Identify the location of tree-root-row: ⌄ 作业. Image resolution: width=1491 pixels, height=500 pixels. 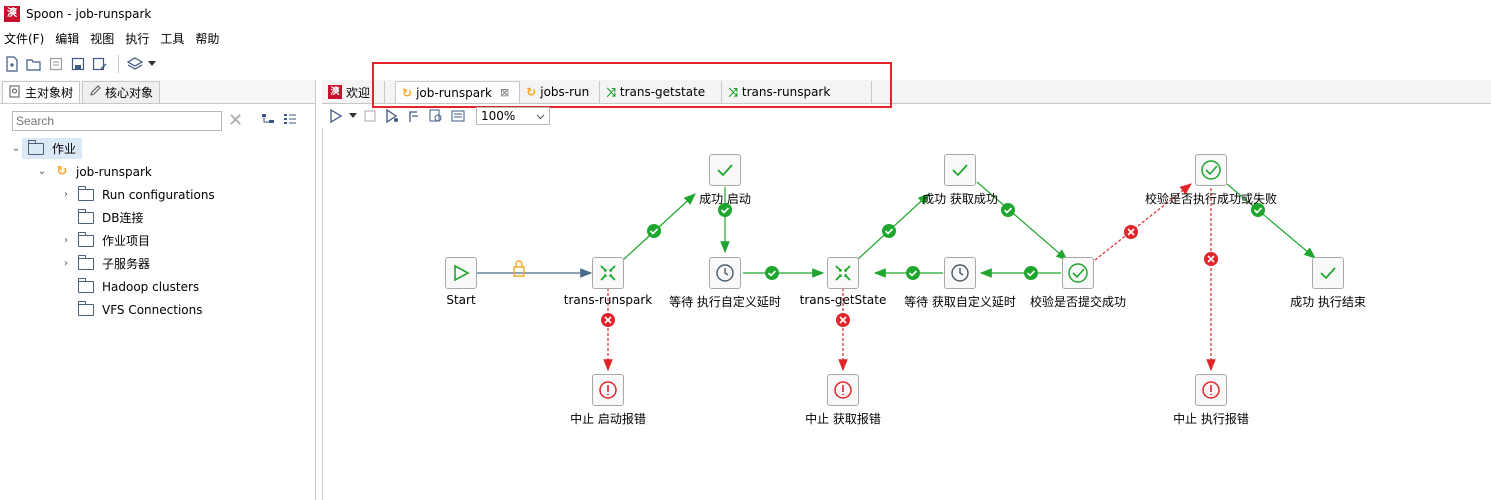
(158, 148).